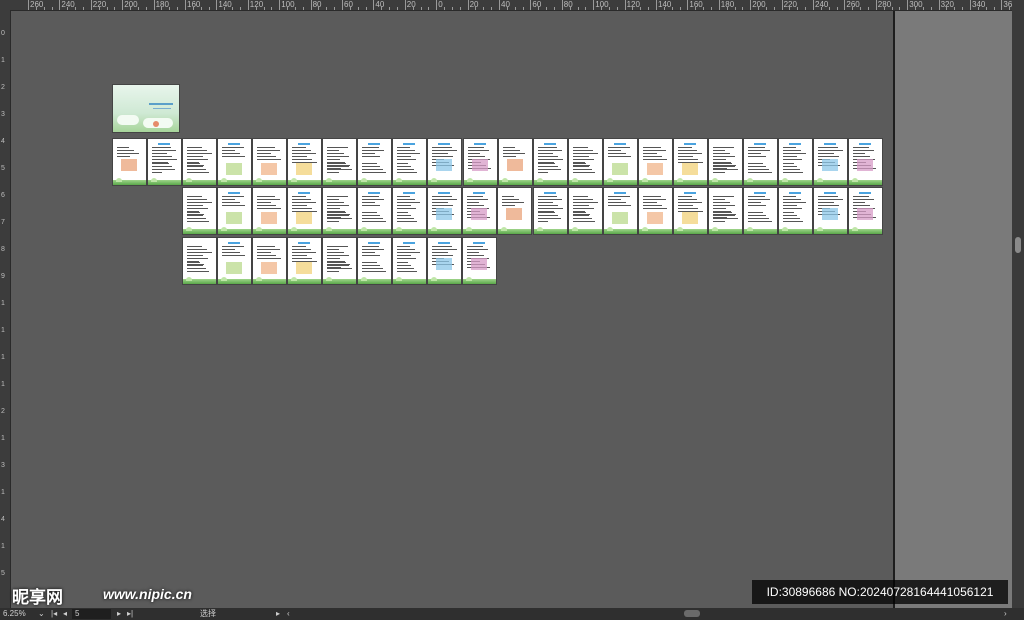 The image size is (1024, 620). What do you see at coordinates (1018, 304) in the screenshot?
I see `vertical-scrollbar` at bounding box center [1018, 304].